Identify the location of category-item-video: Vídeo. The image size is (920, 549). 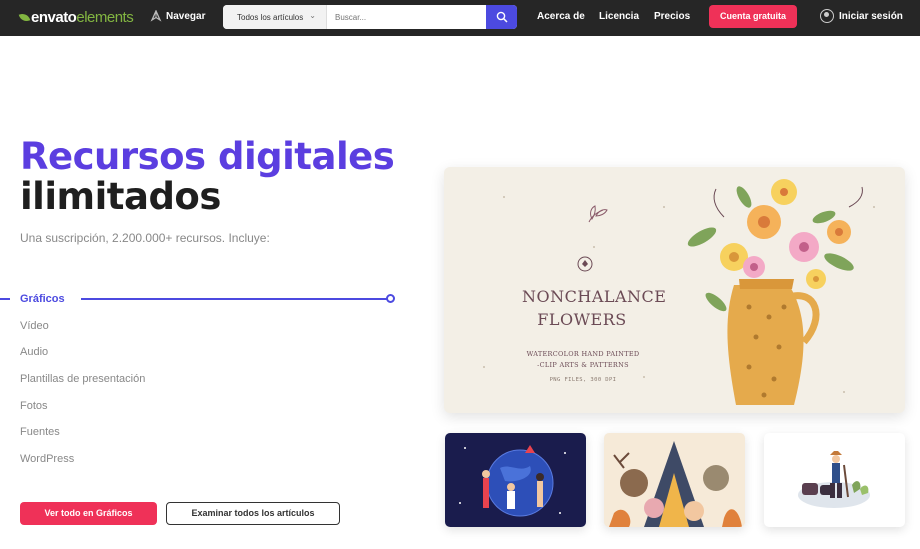
(82, 333).